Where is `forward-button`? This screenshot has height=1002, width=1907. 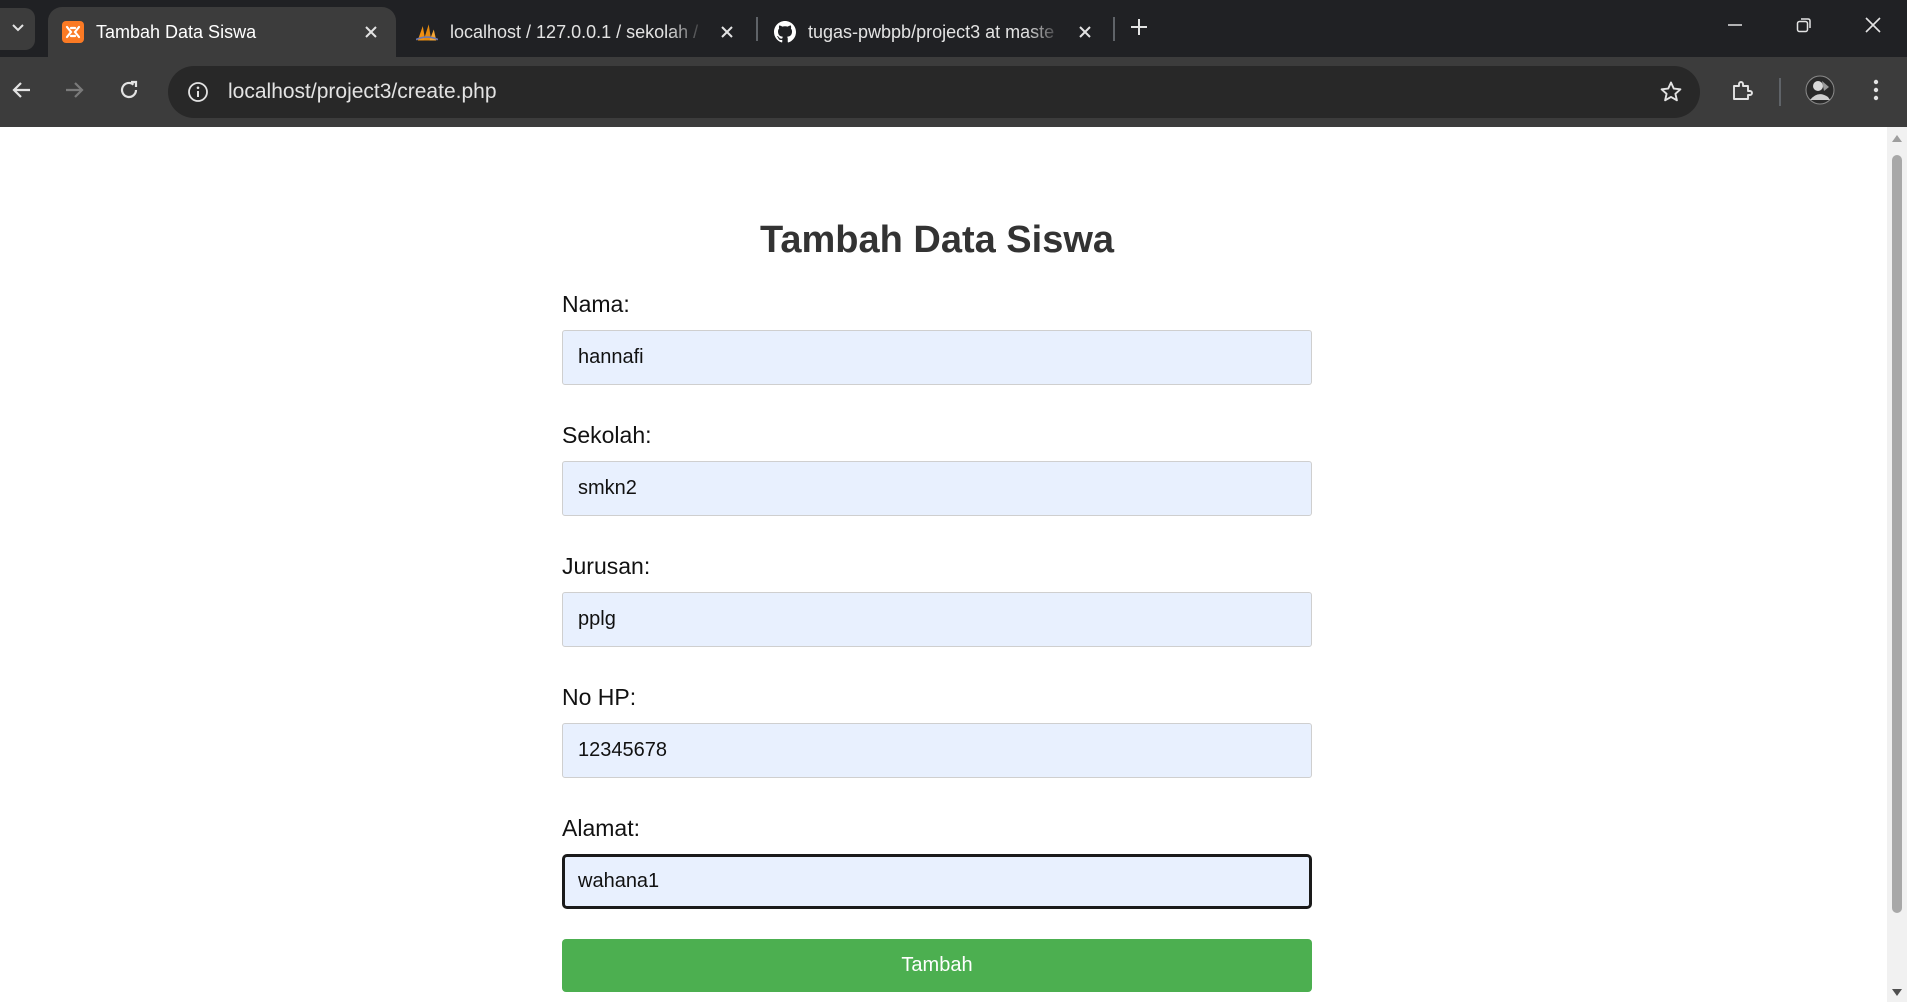 forward-button is located at coordinates (74, 92).